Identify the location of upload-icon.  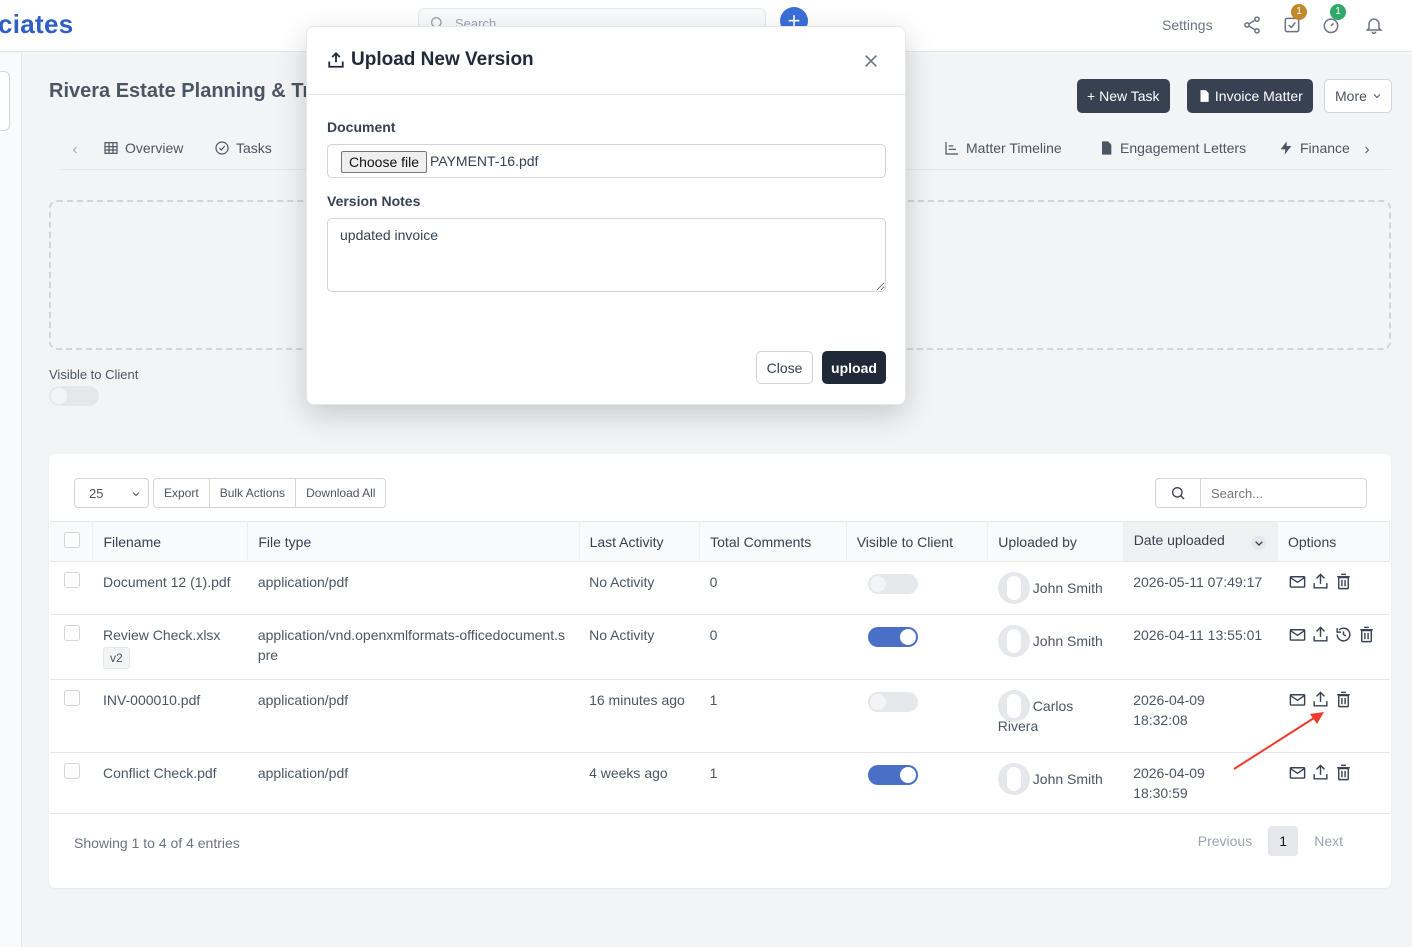
(336, 59).